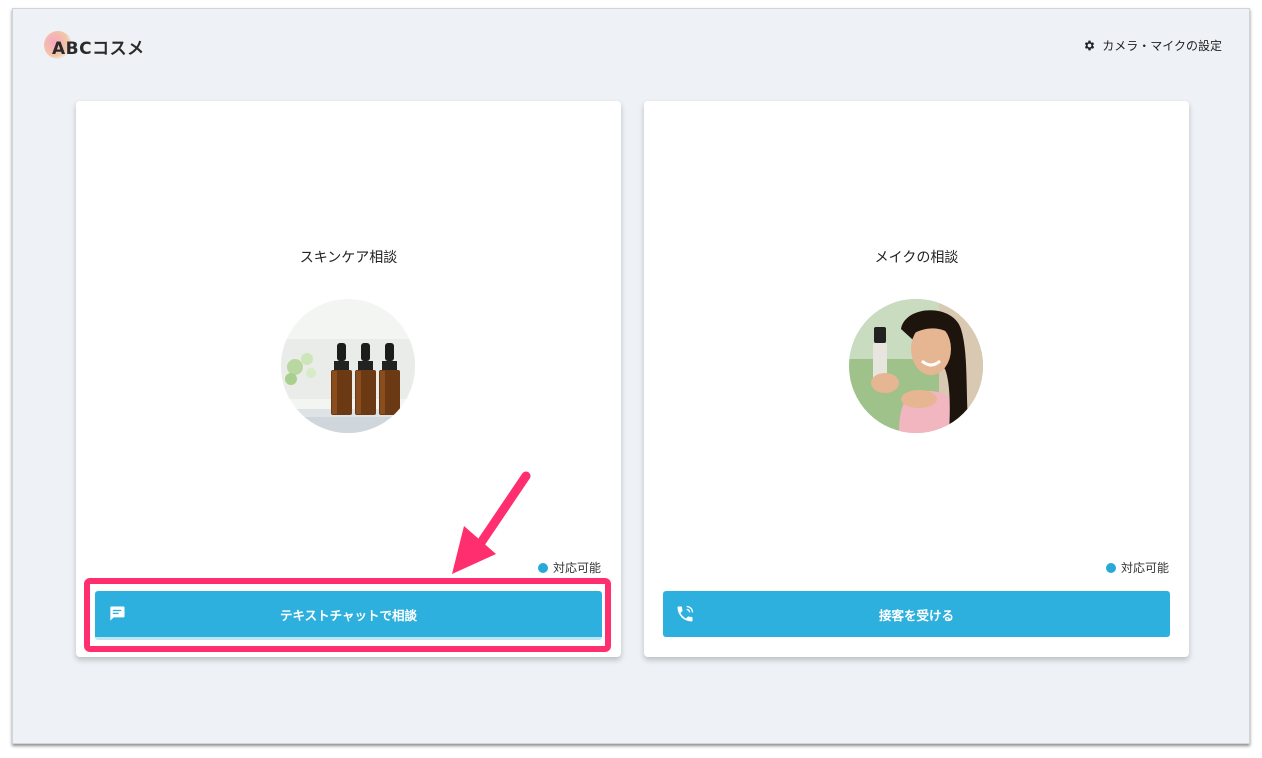 The width and height of the screenshot is (1262, 758). What do you see at coordinates (916, 366) in the screenshot?
I see `woman-with-cosmetic-image` at bounding box center [916, 366].